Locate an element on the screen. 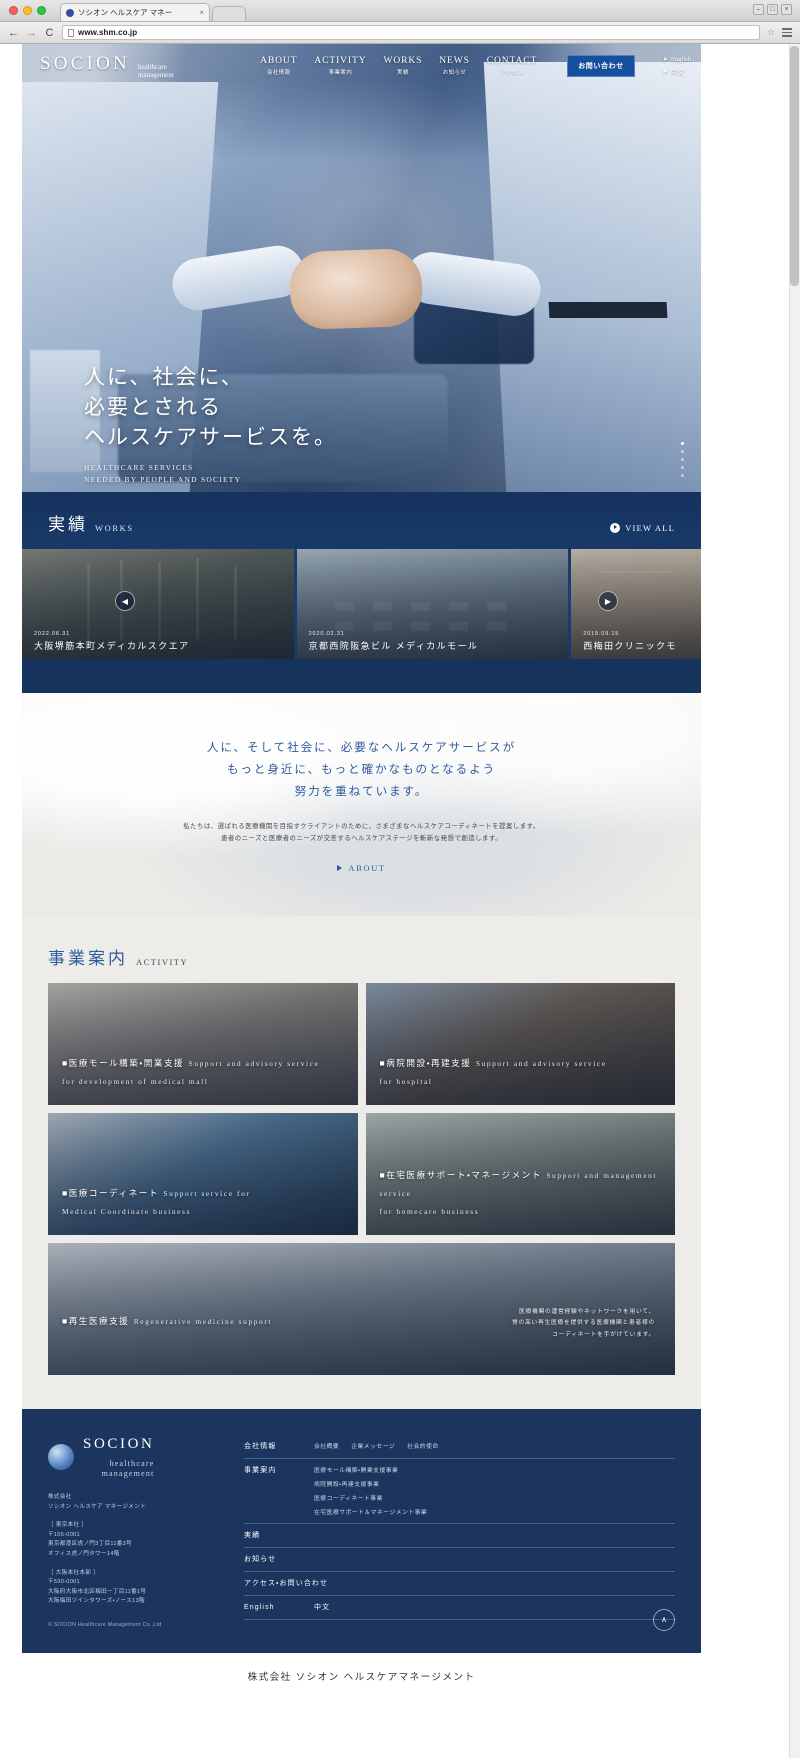 This screenshot has width=800, height=1758. hero-slider-dots is located at coordinates (682, 459).